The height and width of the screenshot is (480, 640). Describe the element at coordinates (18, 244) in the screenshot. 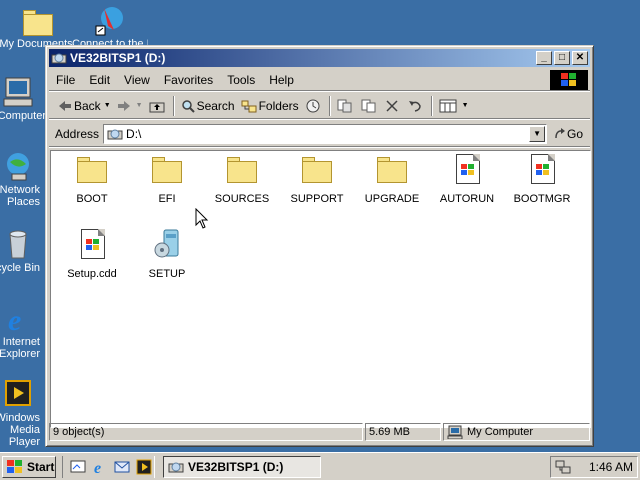

I see `recycle-bin-icon` at that location.